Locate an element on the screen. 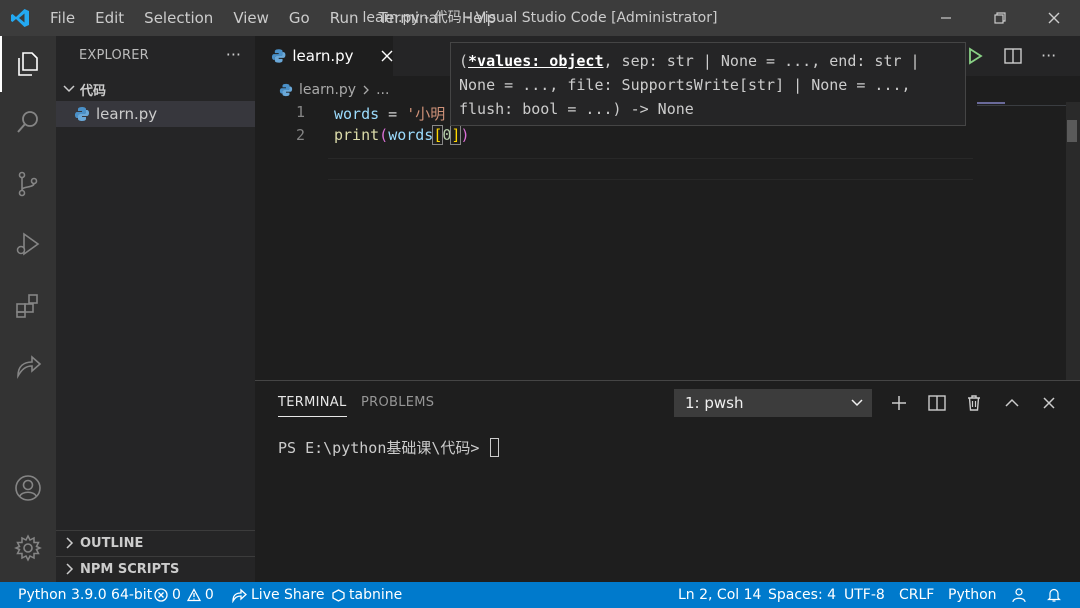 The height and width of the screenshot is (608, 1080). terminal-output: PS E:\python基础课\代码> is located at coordinates (389, 447).